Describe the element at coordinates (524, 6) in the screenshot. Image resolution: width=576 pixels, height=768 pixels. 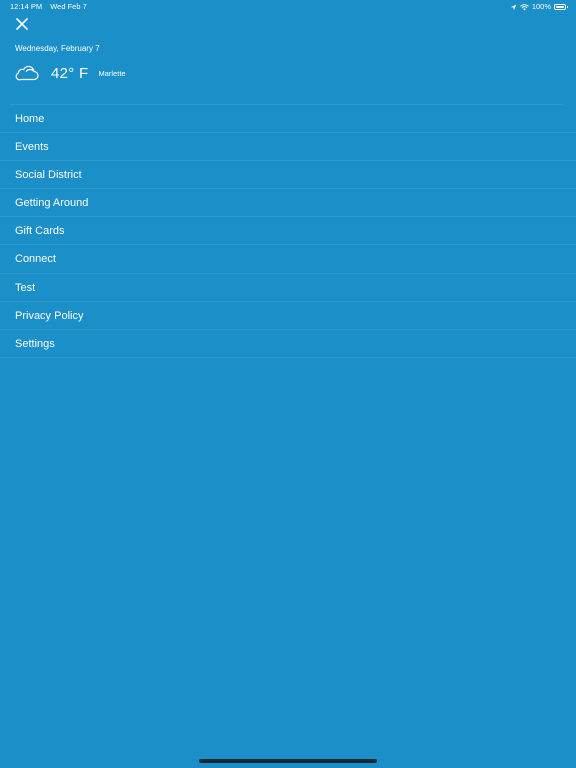
I see `wifi-icon` at that location.